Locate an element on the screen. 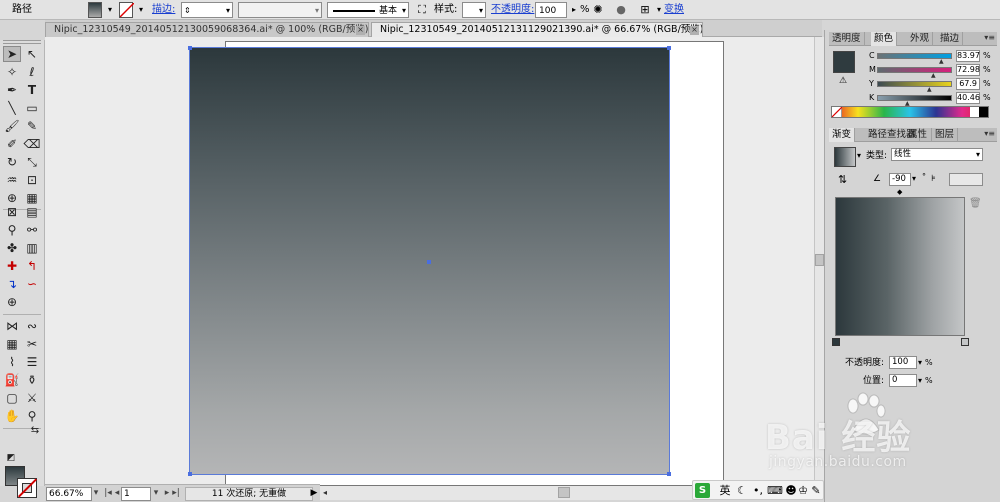 The height and width of the screenshot is (502, 1000). hand-tool-icon: ✋ is located at coordinates (12, 416).